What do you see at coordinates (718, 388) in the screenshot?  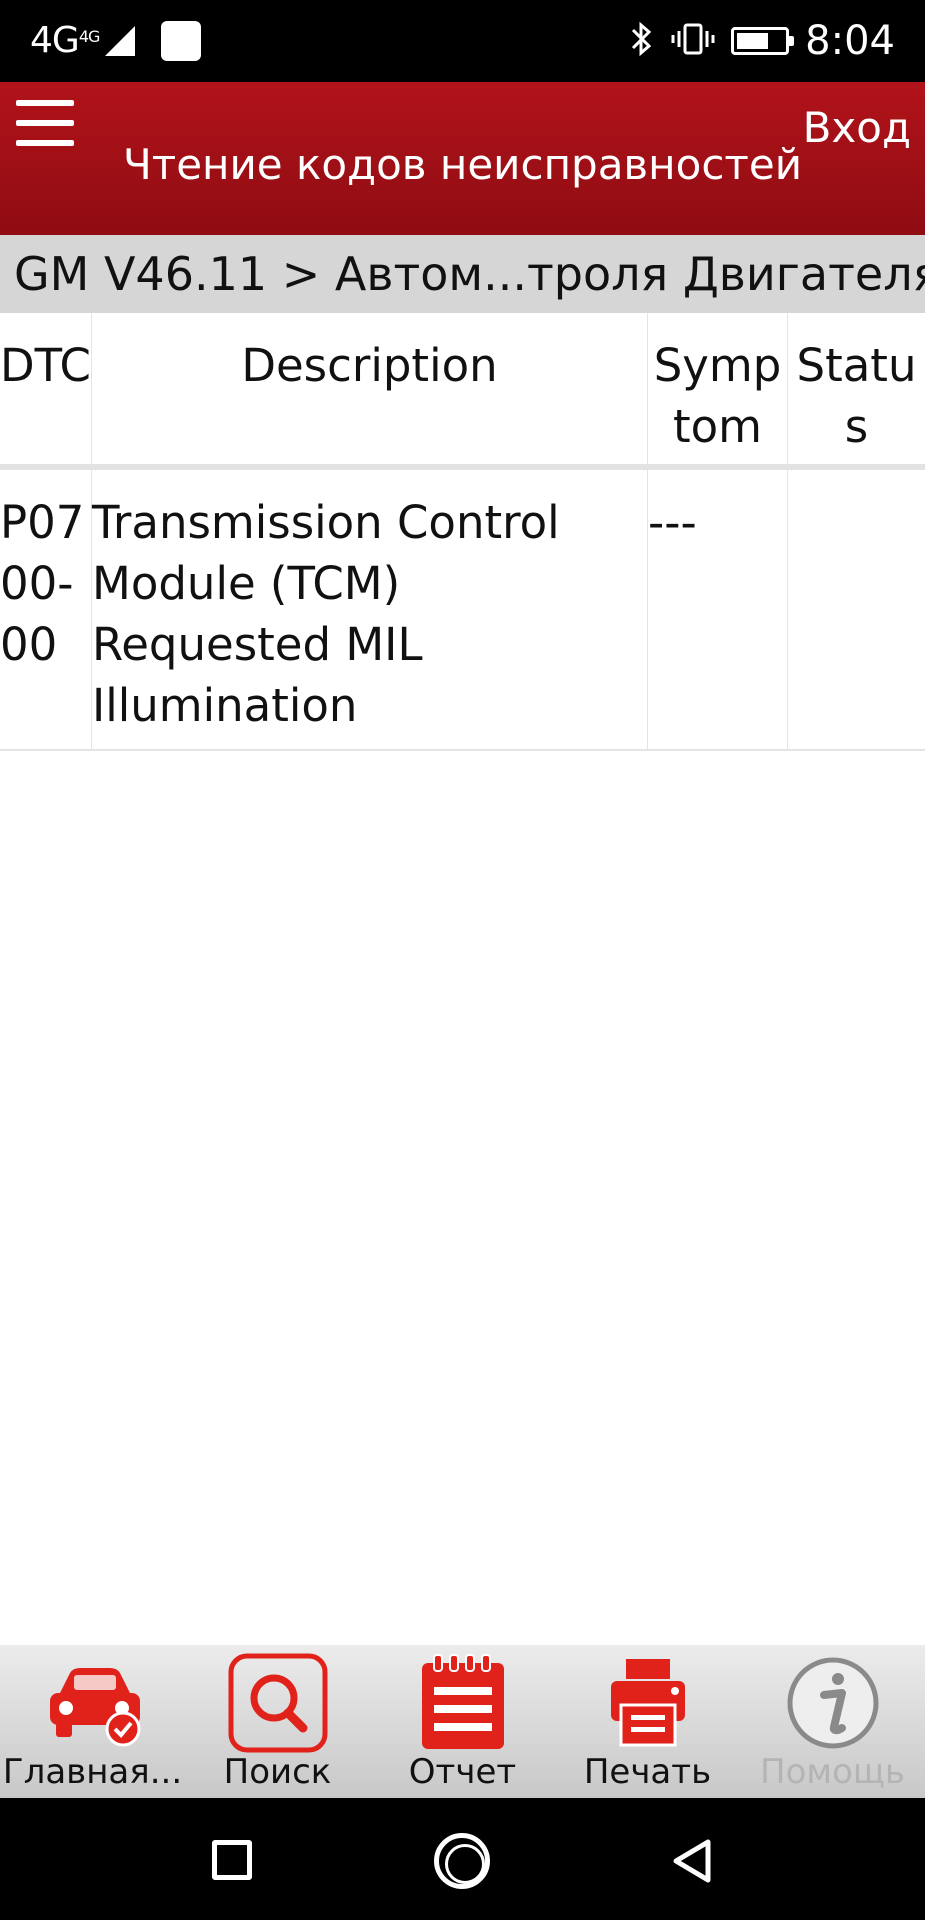 I see `column-header-symptom: Symptom` at bounding box center [718, 388].